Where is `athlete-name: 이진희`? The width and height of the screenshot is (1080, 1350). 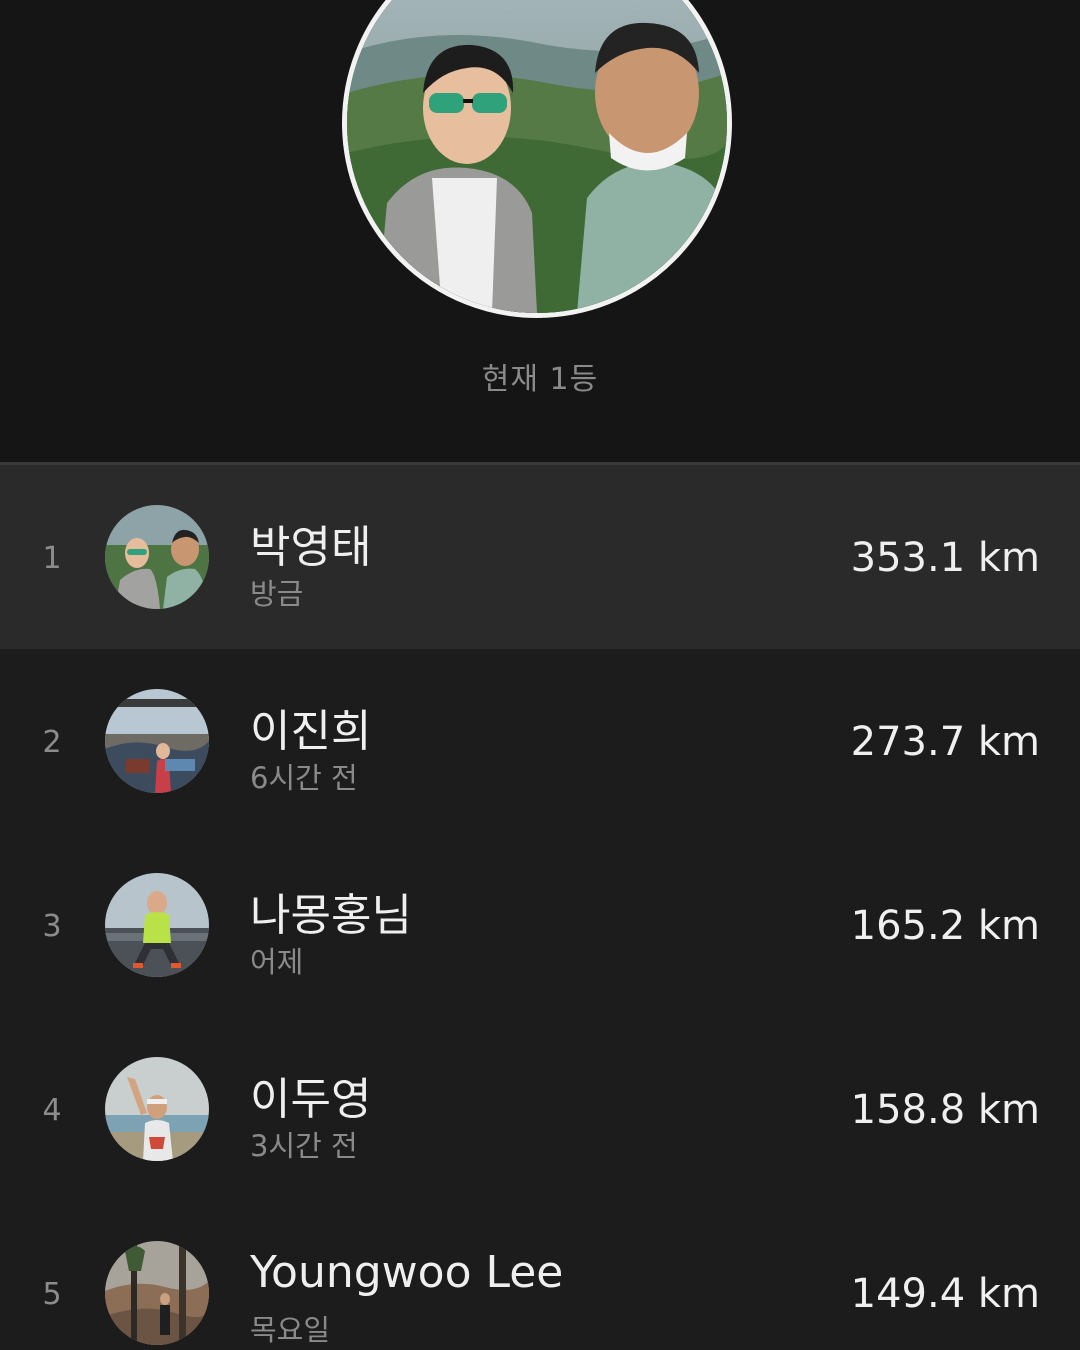
athlete-name: 이진희 is located at coordinates (311, 731).